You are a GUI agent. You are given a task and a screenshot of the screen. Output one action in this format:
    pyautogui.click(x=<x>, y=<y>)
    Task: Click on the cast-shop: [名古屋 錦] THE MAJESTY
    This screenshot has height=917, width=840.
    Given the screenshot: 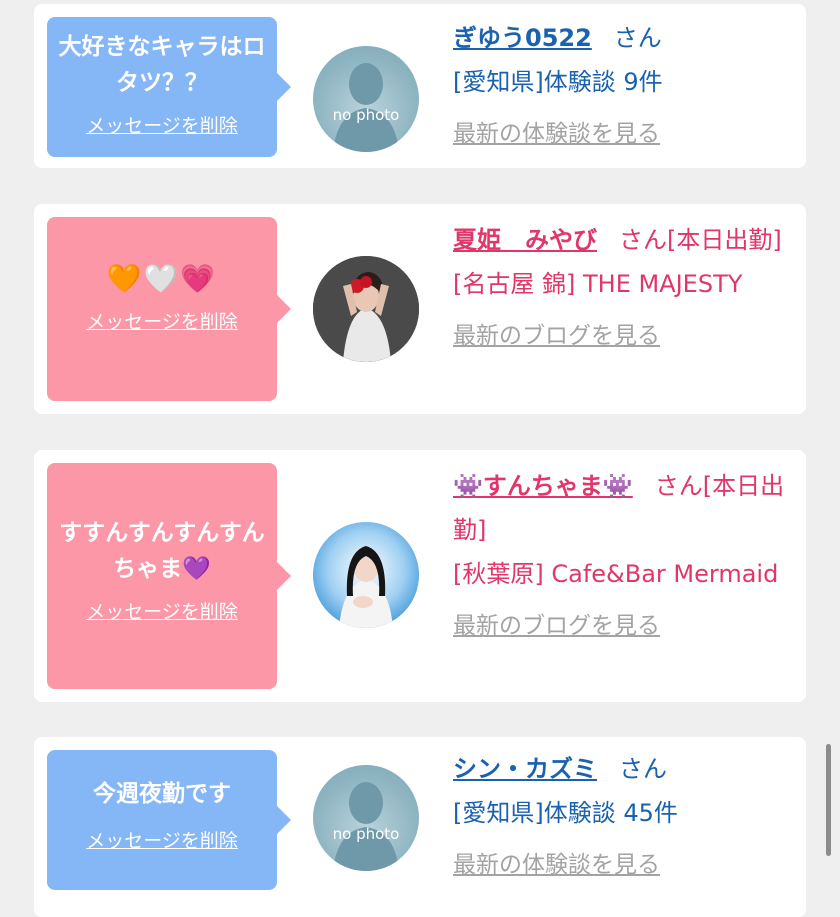 What is the action you would take?
    pyautogui.click(x=598, y=284)
    